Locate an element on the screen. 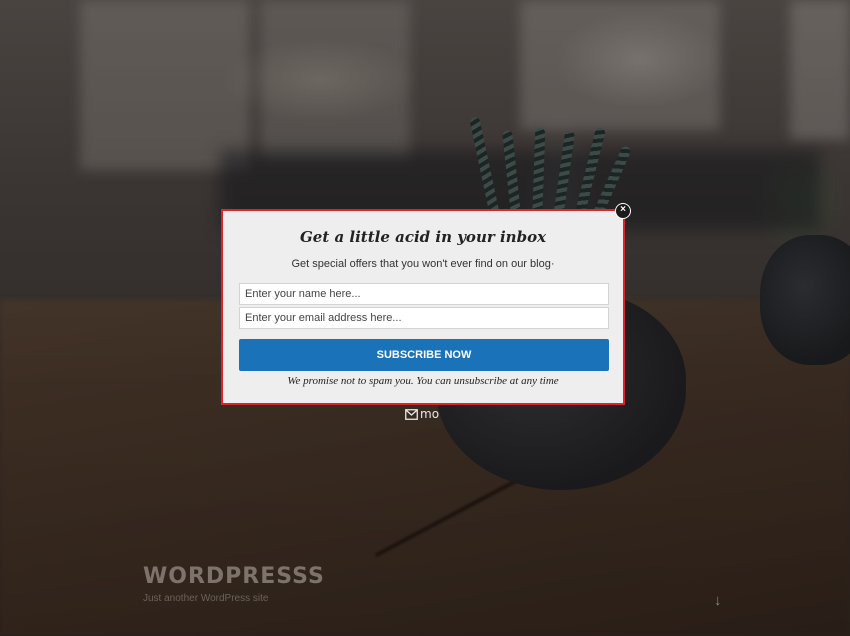 The image size is (850, 636). site-title: WORDPRESSS is located at coordinates (234, 576).